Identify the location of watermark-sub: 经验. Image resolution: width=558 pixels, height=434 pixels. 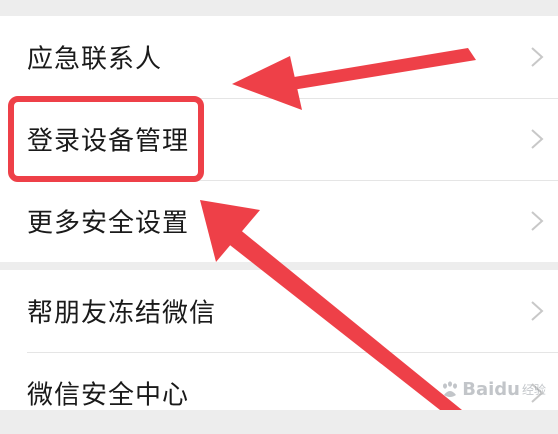
(533, 390).